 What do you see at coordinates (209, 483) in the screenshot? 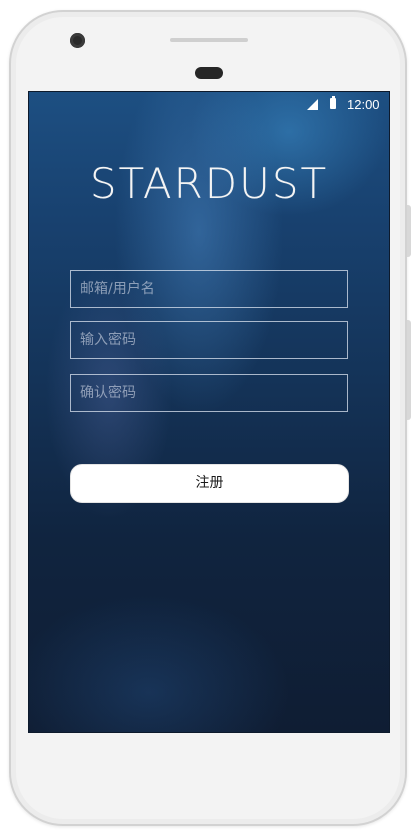
I see `register-button: 注册` at bounding box center [209, 483].